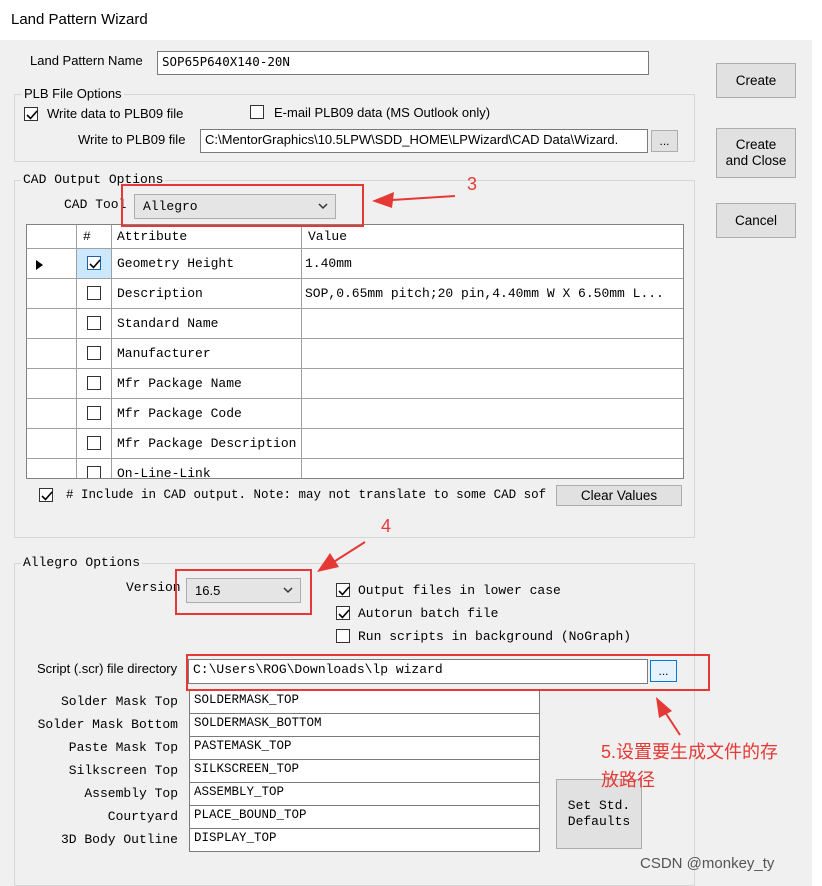  I want to click on annotation-step-3: 3, so click(472, 184).